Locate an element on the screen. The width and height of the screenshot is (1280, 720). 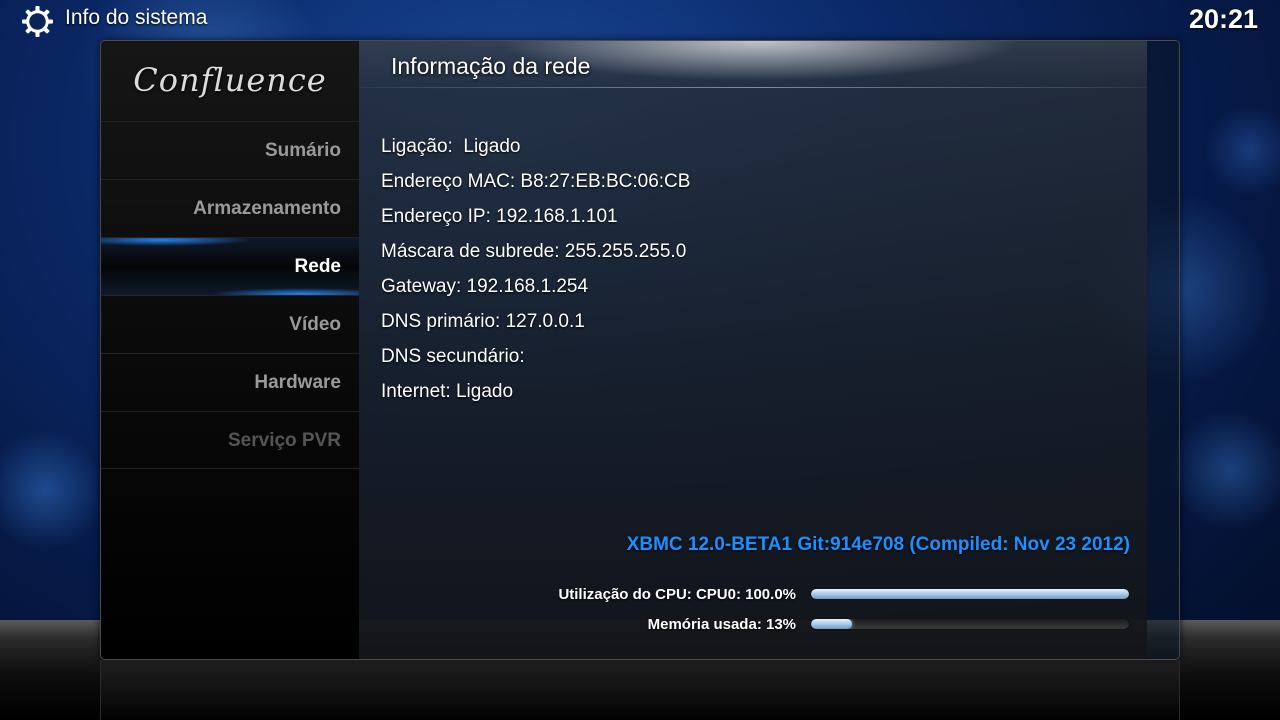
info-gateway: Gateway: 192.168.1.254 is located at coordinates (485, 286).